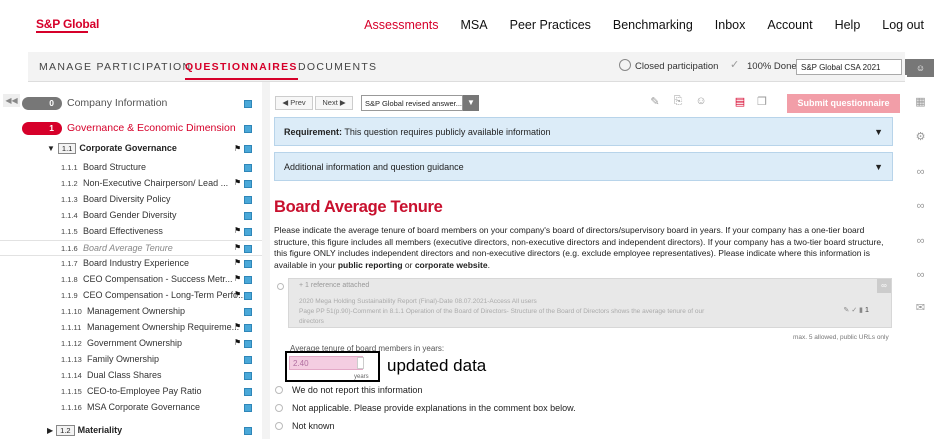 This screenshot has height=439, width=934. What do you see at coordinates (474, 25) in the screenshot?
I see `nav-msa: MSA` at bounding box center [474, 25].